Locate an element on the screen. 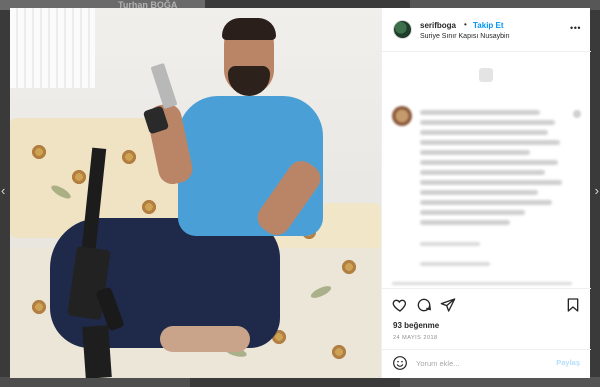 This screenshot has width=600, height=387. post-comment-button: Paylaş is located at coordinates (568, 362).